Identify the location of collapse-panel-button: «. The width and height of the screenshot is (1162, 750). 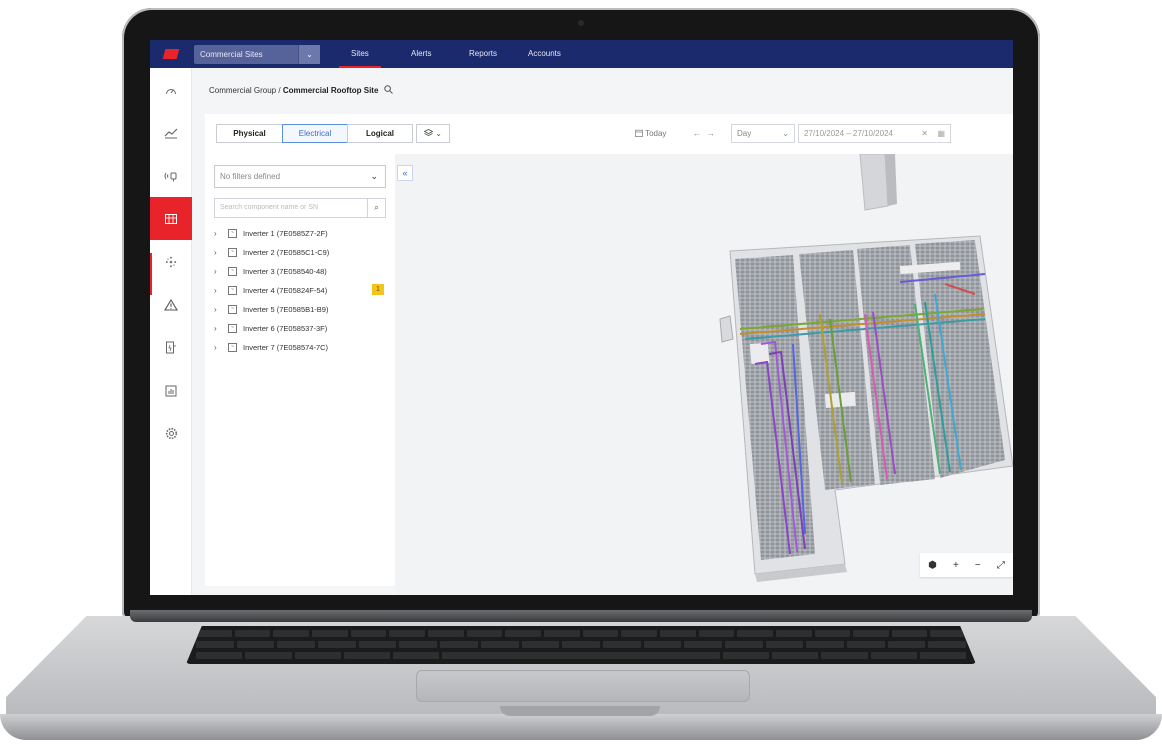
(405, 173).